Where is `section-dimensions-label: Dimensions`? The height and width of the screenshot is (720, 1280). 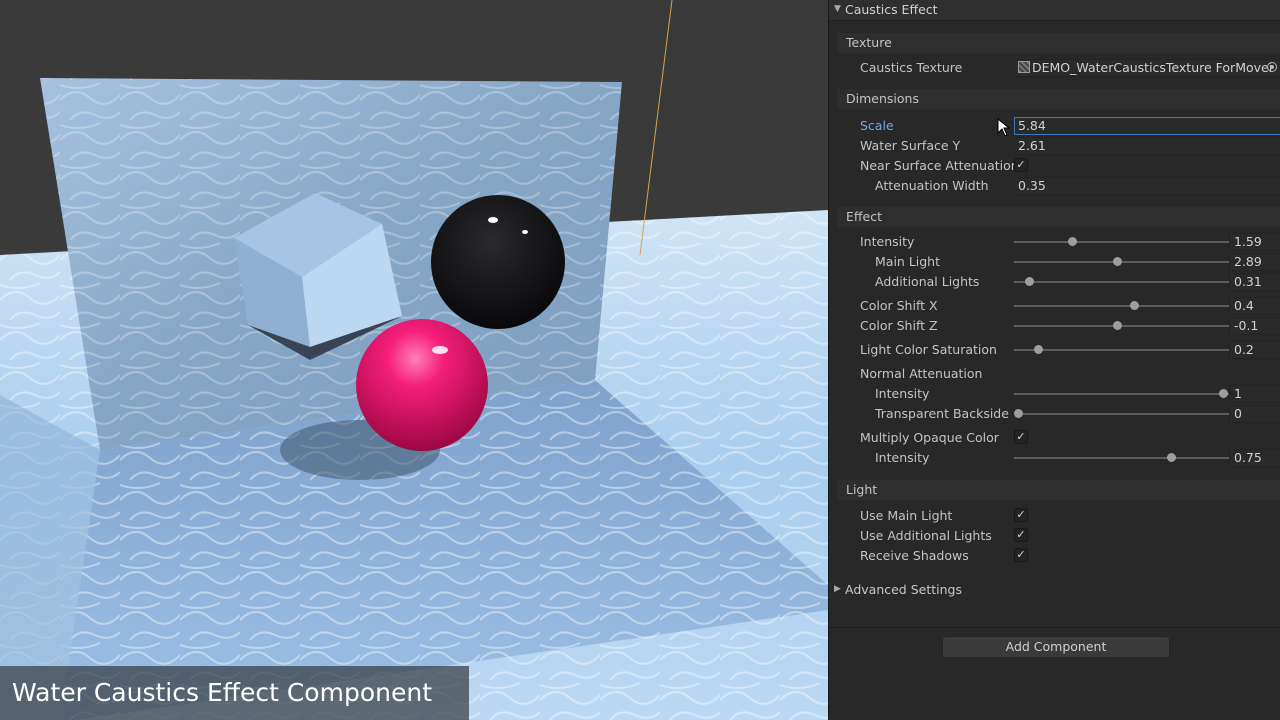 section-dimensions-label: Dimensions is located at coordinates (882, 98).